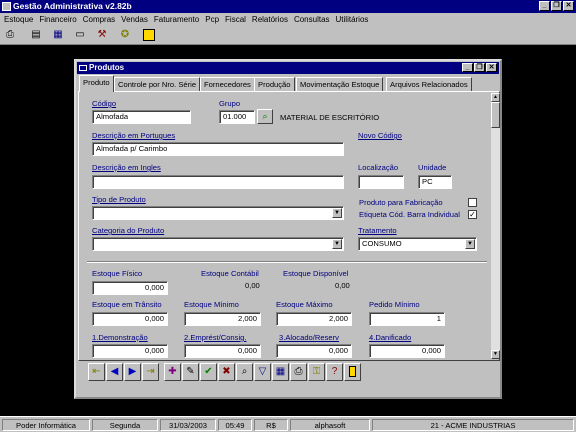  Describe the element at coordinates (58, 35) in the screenshot. I see `spreadsheet-icon: ▦` at that location.